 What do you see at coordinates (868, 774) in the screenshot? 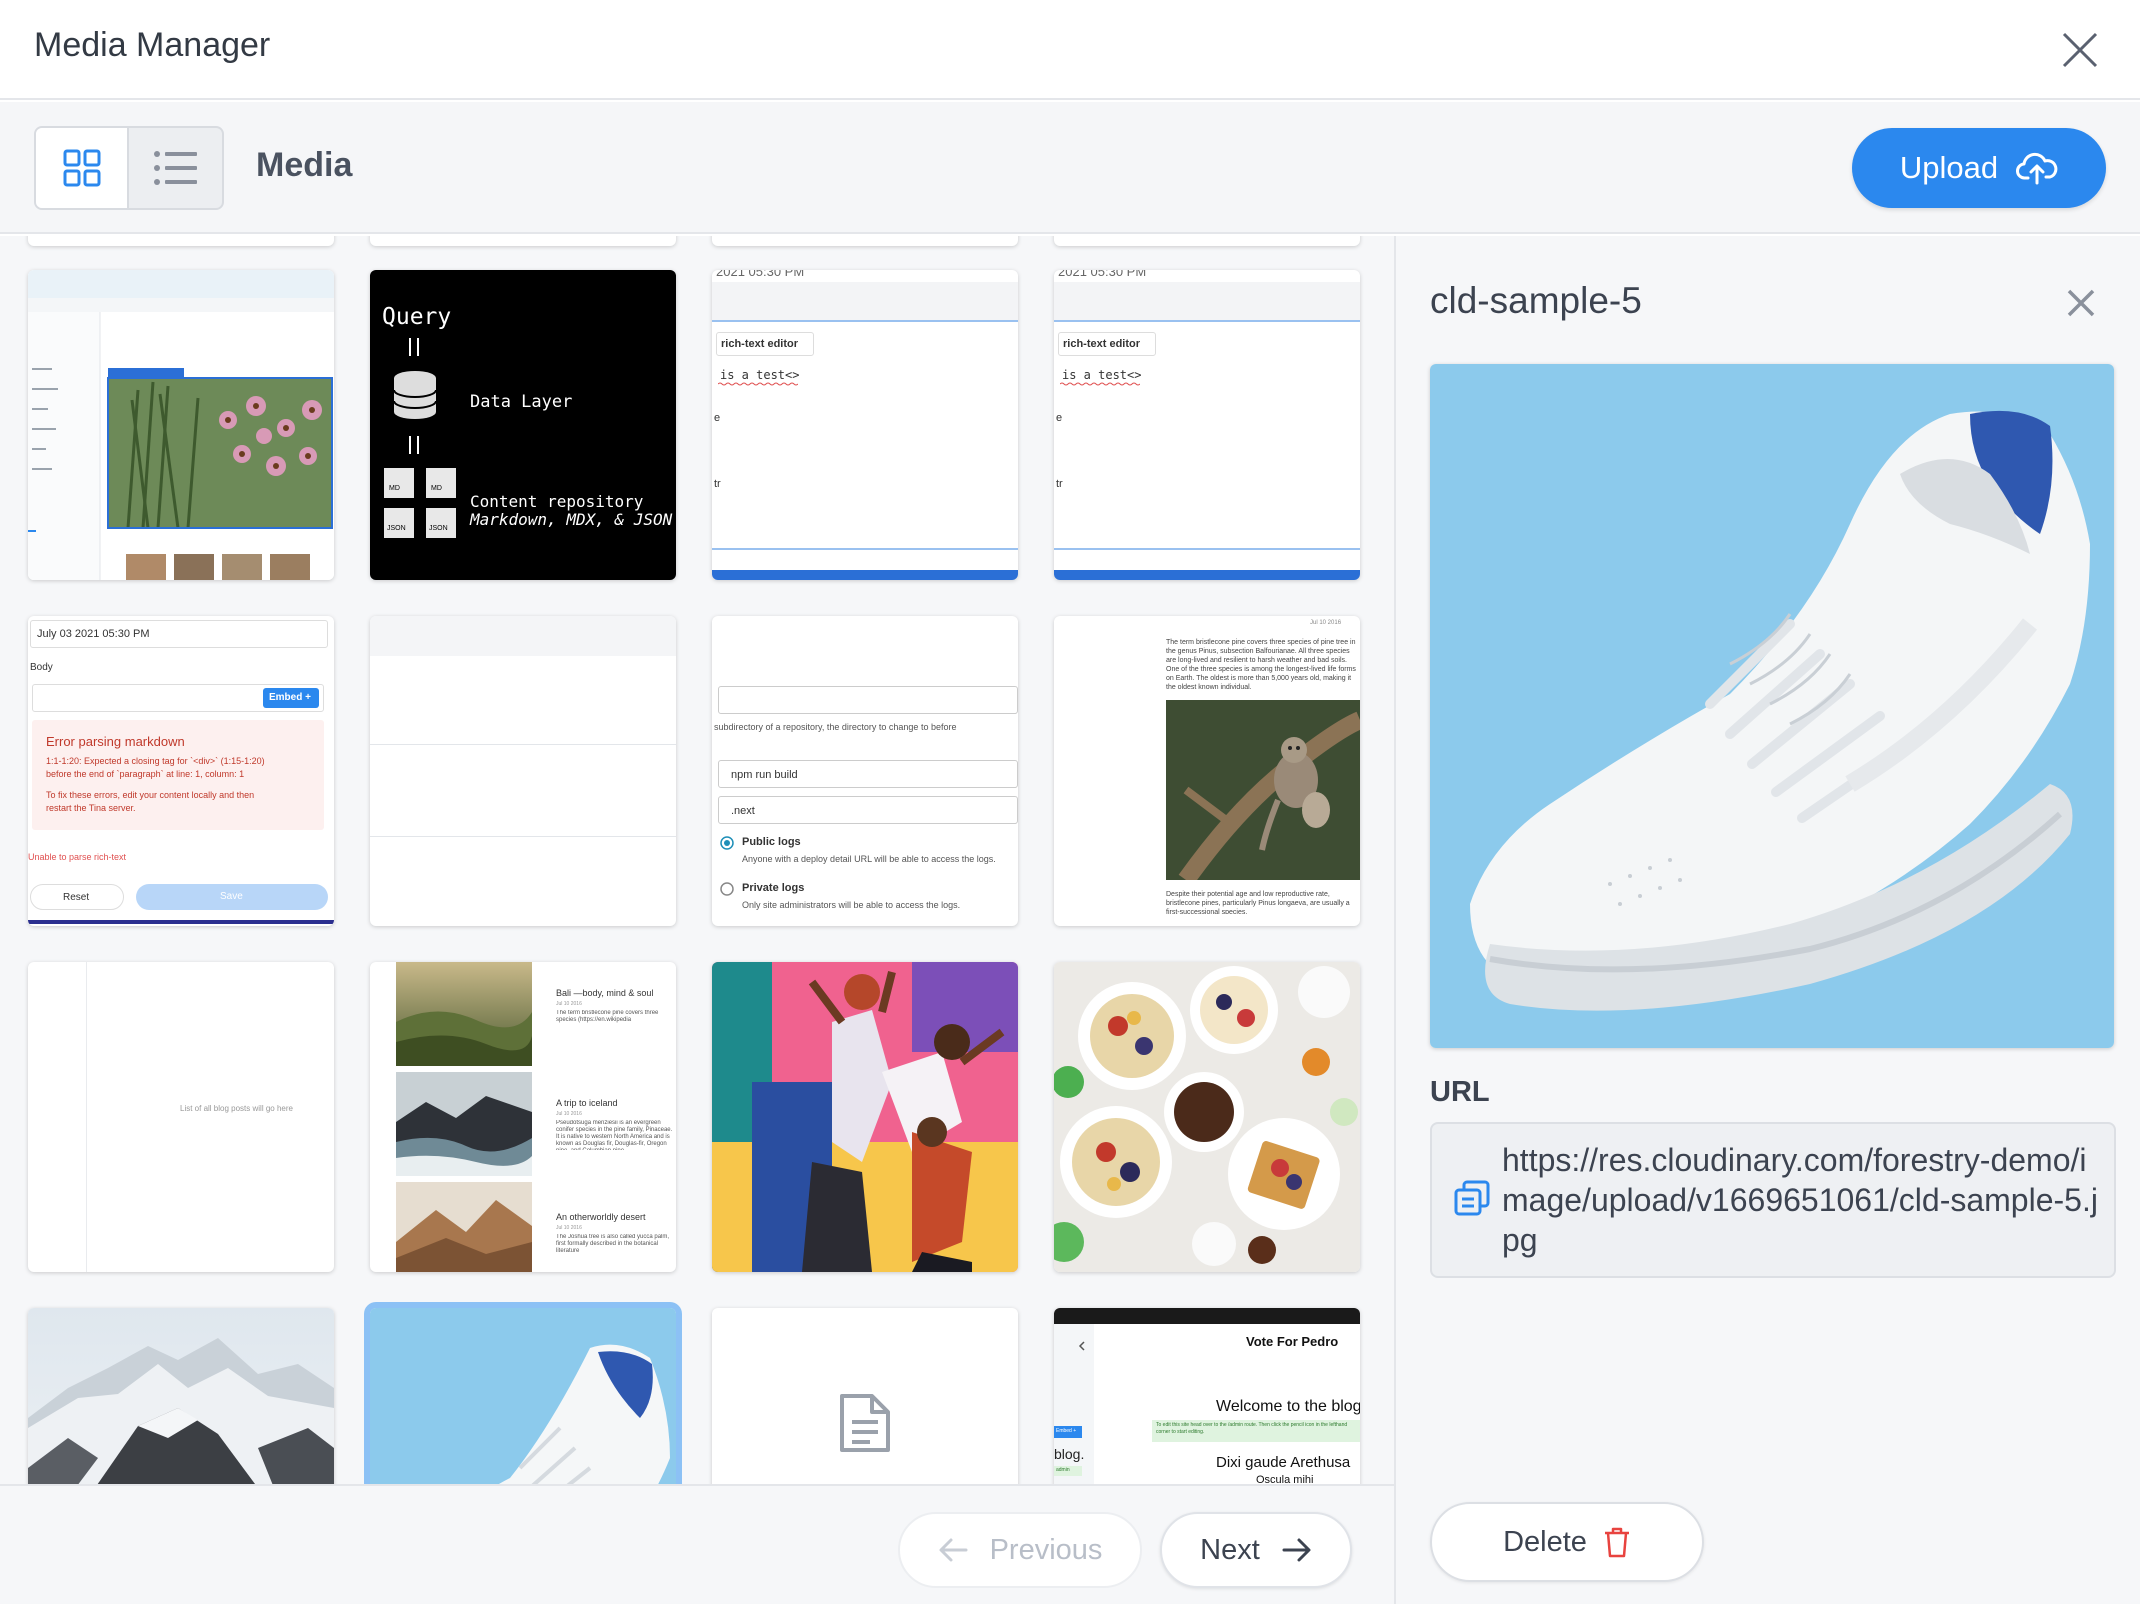
I see `thumbnail-field: npm run build` at bounding box center [868, 774].